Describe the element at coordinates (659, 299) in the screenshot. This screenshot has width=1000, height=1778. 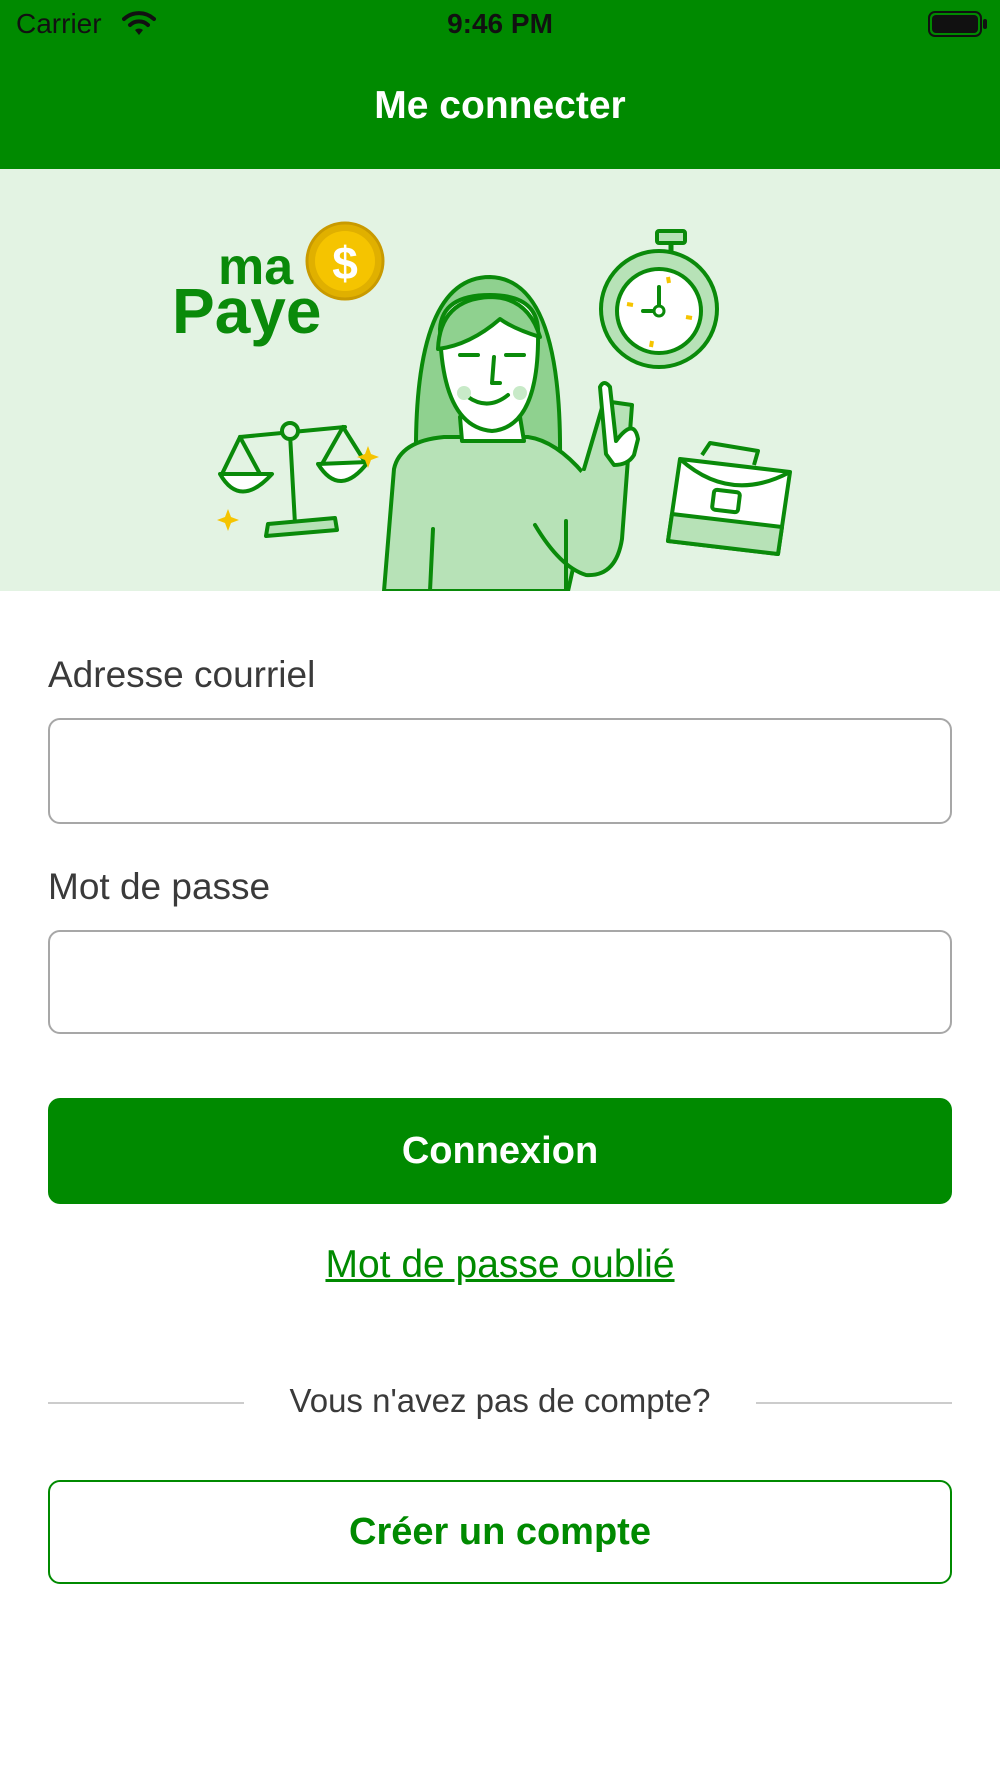
I see `stopwatch-icon` at that location.